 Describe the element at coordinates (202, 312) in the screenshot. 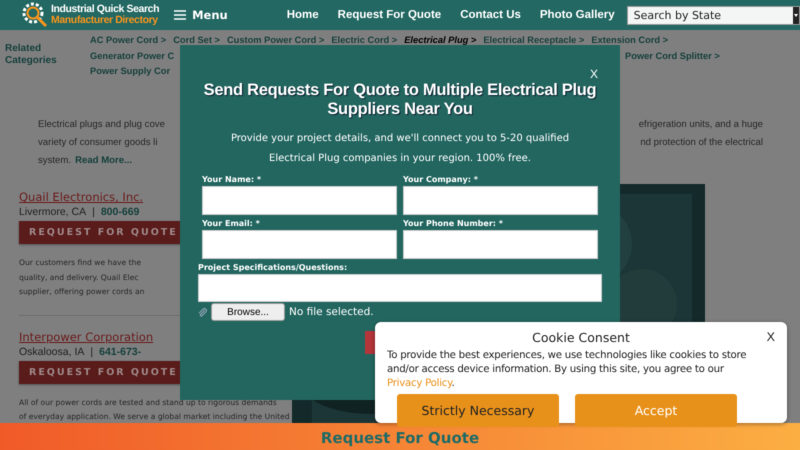

I see `paperclip-icon` at that location.